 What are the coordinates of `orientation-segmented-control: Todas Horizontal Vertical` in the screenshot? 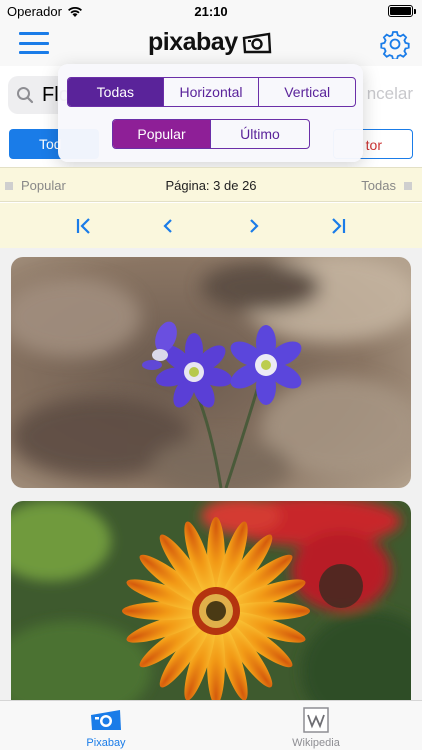 It's located at (211, 92).